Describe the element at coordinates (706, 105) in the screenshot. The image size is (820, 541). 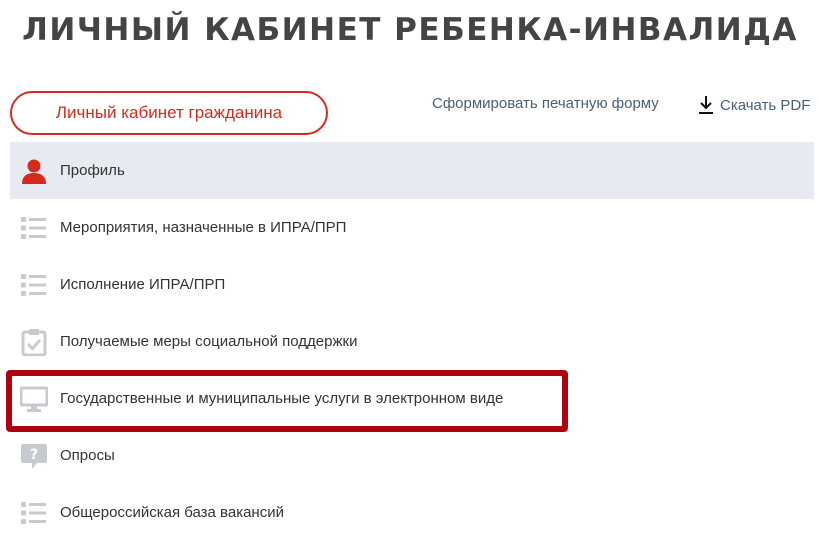
I see `download-icon` at that location.